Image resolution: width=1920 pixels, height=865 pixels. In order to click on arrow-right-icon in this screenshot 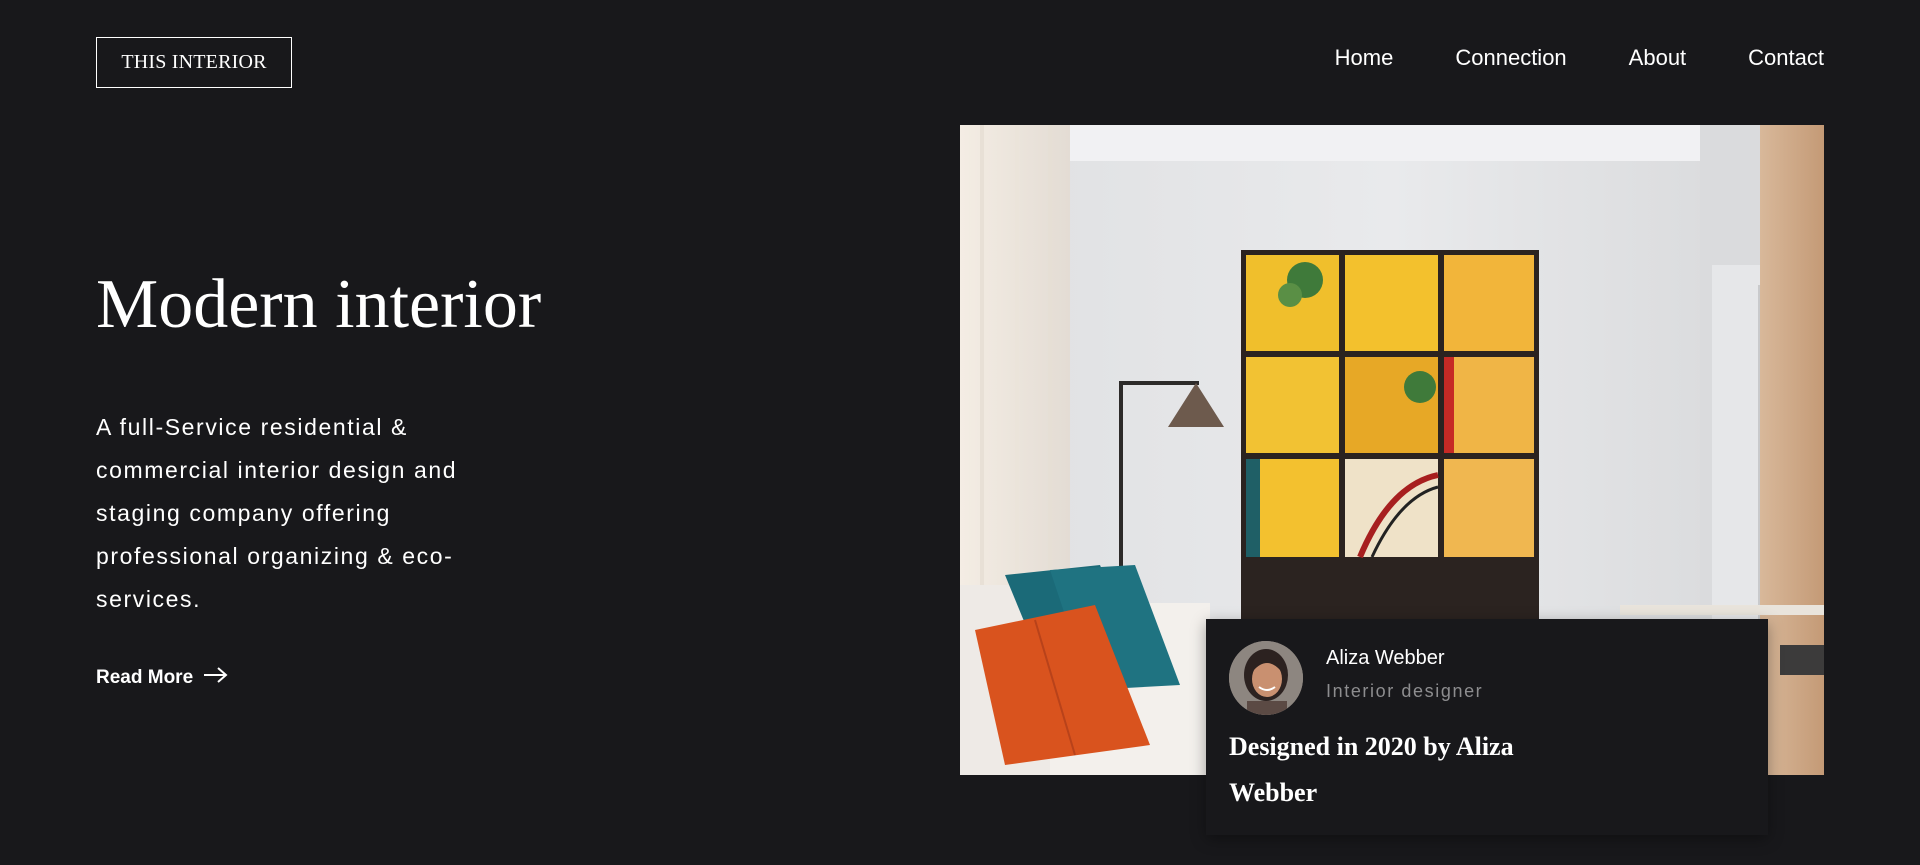, I will do `click(216, 678)`.